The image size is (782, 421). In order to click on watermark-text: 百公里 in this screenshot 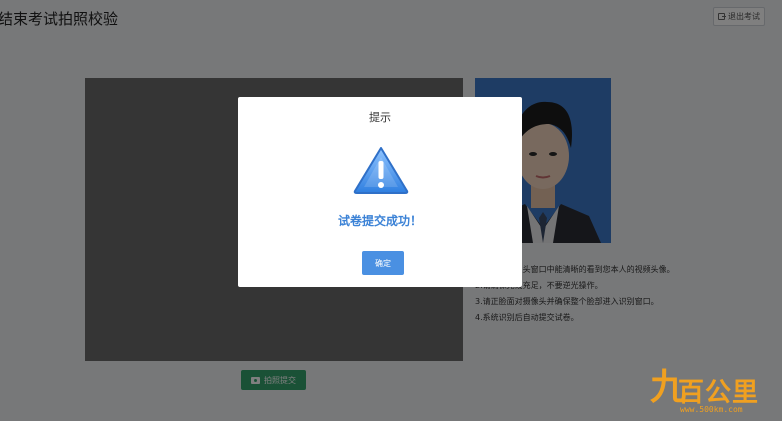, I will do `click(719, 393)`.